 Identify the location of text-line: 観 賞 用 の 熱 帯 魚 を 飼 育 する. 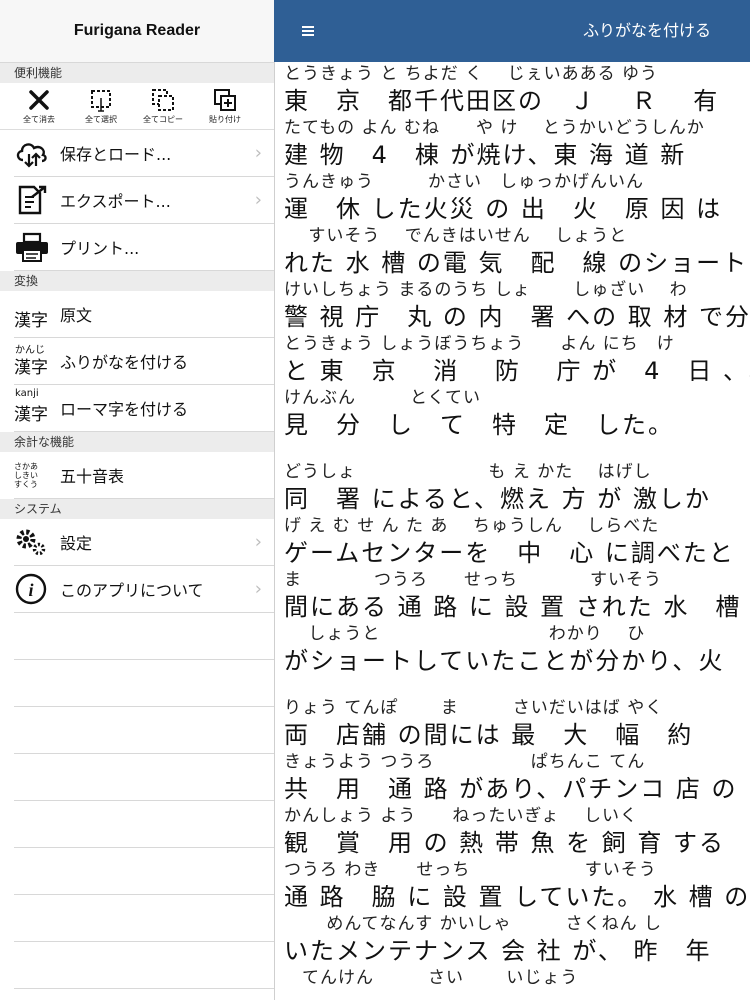
(505, 843).